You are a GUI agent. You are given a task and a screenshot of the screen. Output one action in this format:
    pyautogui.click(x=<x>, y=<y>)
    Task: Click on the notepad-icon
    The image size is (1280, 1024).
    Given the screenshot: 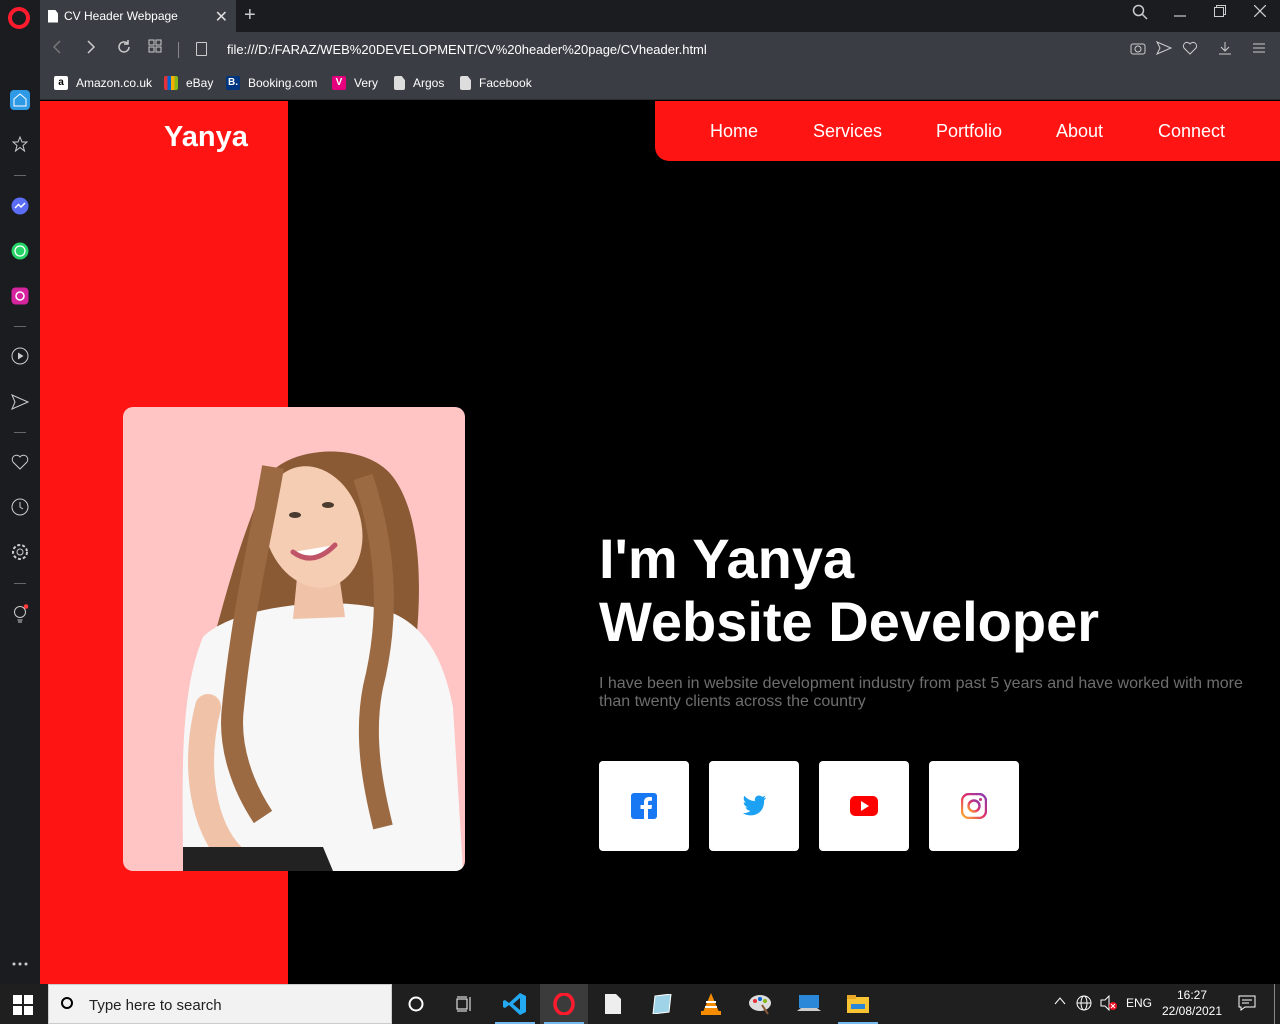 What is the action you would take?
    pyautogui.click(x=613, y=1004)
    